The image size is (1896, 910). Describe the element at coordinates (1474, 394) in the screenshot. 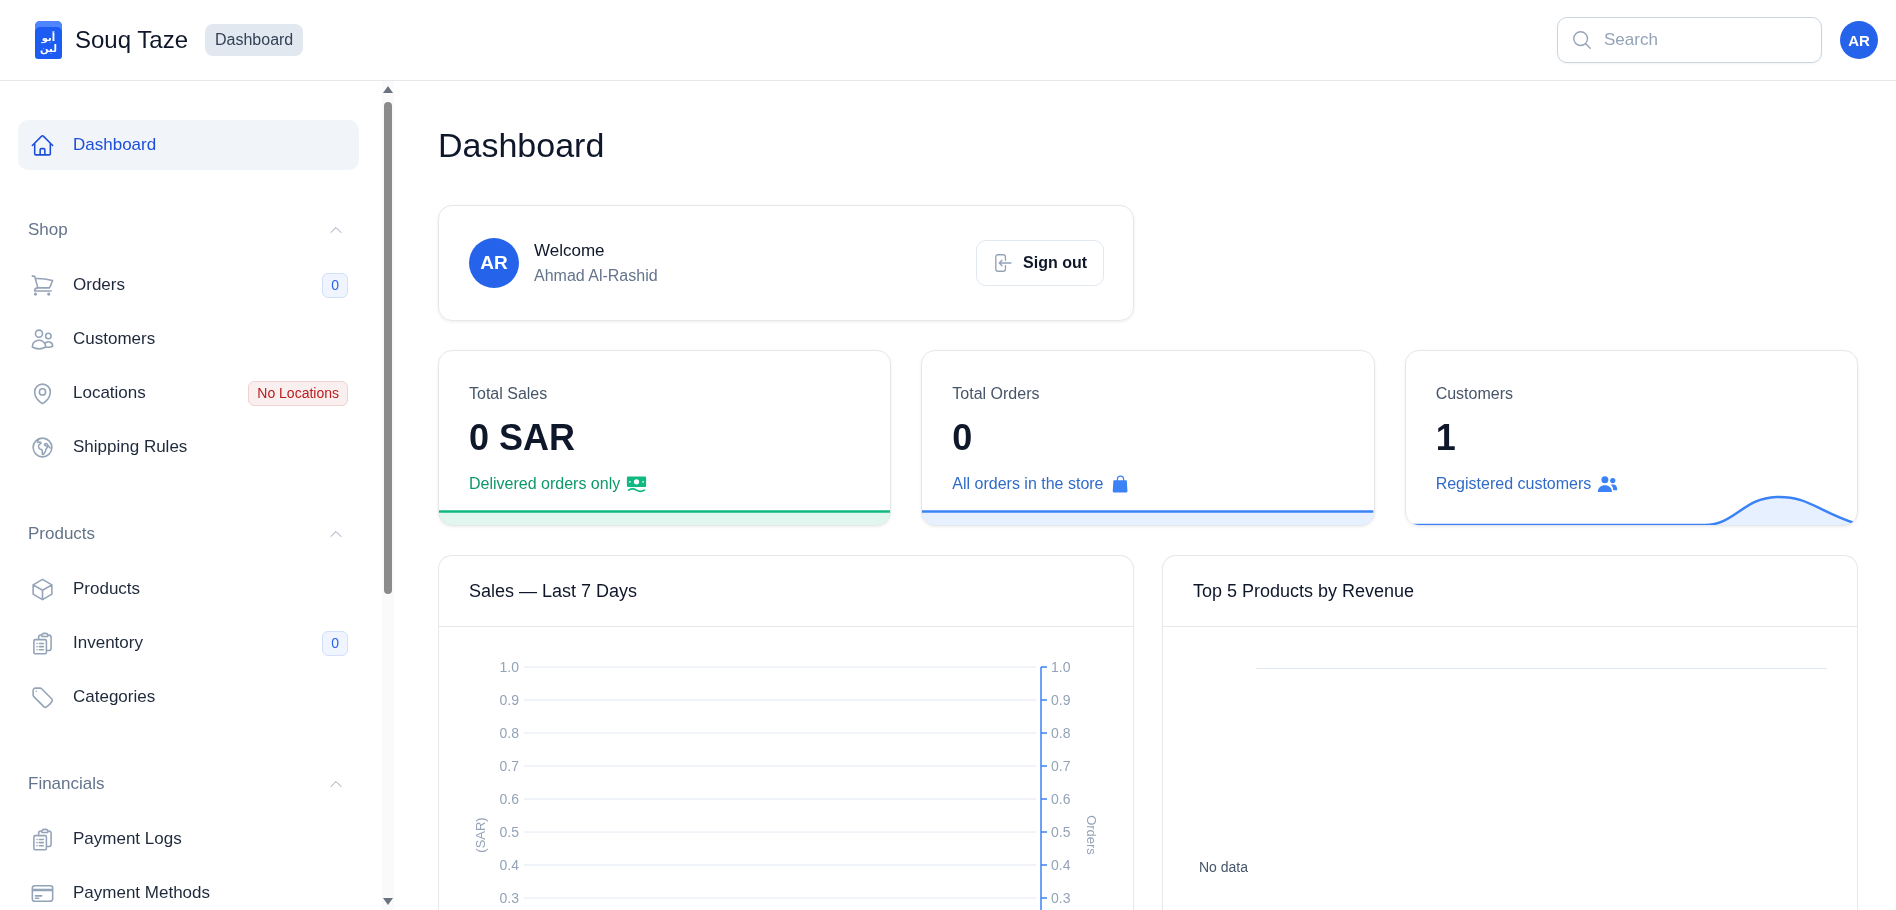

I see `stat-label: Customers` at that location.